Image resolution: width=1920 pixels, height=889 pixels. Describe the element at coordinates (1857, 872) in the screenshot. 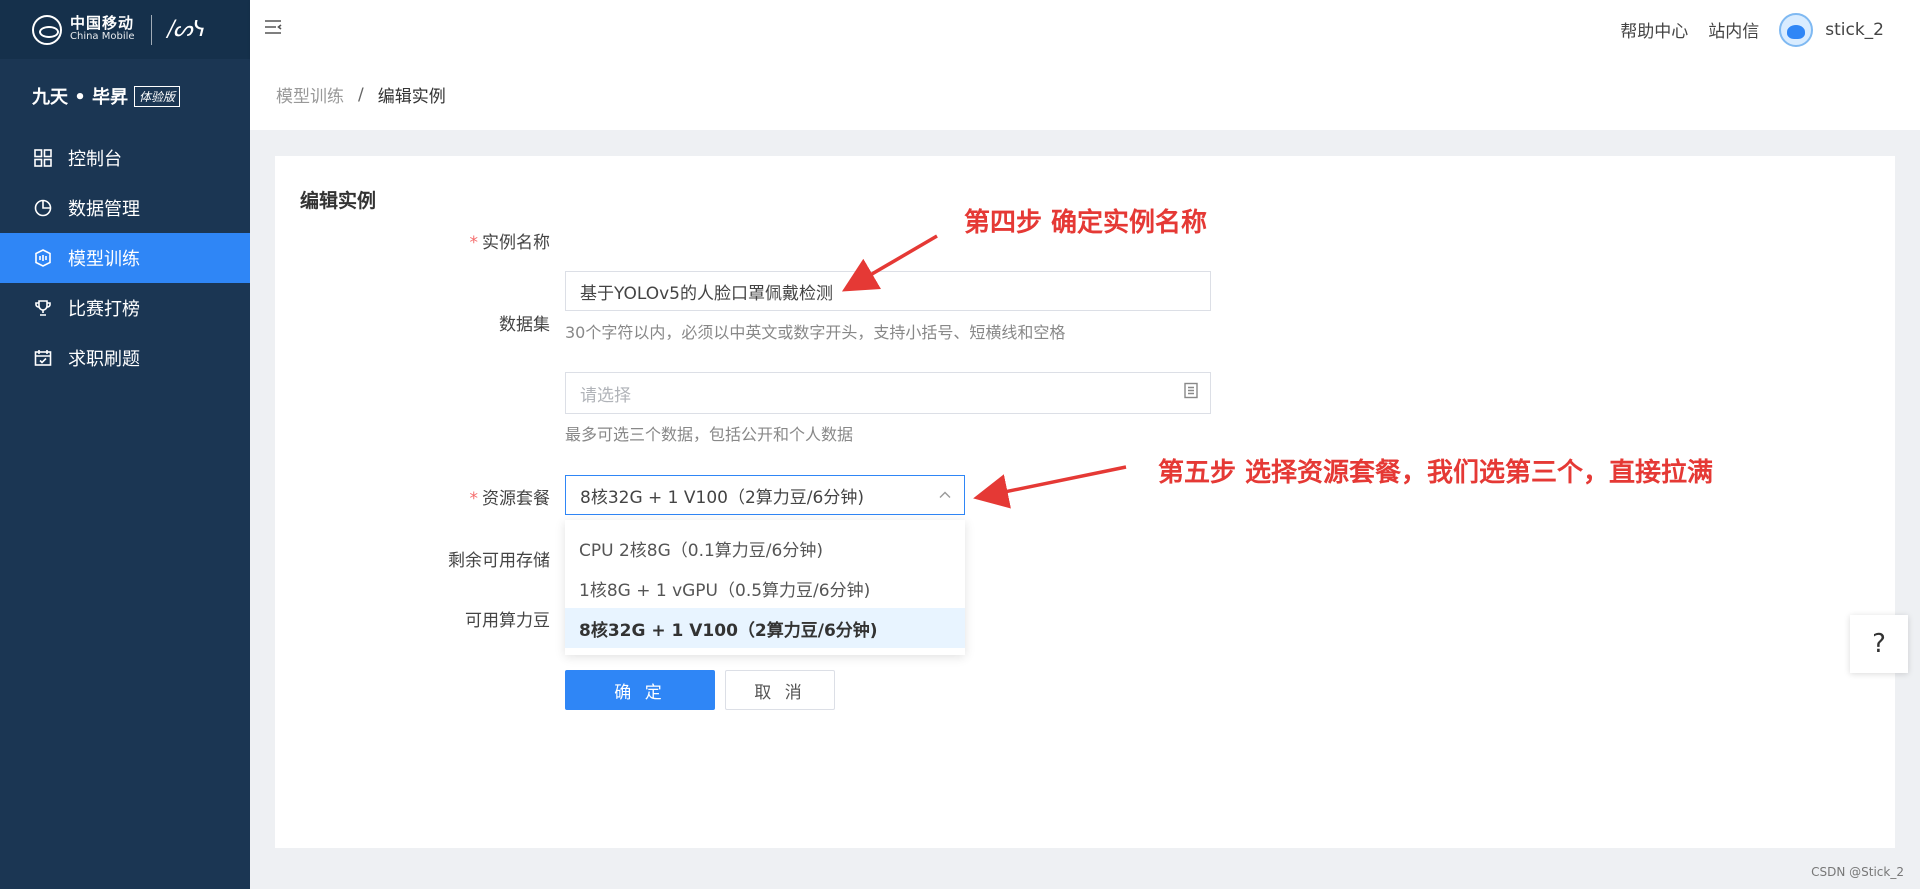

I see `watermark: CSDN @Stick_2` at that location.